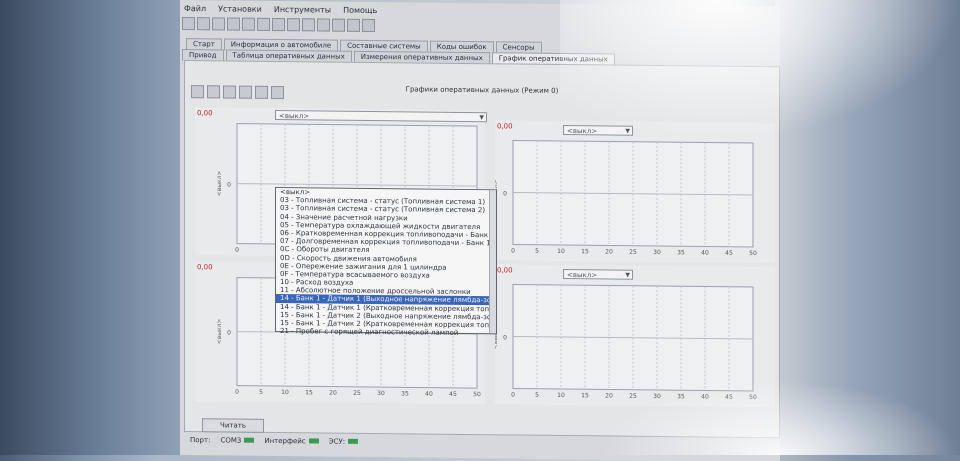 This screenshot has height=461, width=960. What do you see at coordinates (200, 440) in the screenshot?
I see `status-item: Порт:` at bounding box center [200, 440].